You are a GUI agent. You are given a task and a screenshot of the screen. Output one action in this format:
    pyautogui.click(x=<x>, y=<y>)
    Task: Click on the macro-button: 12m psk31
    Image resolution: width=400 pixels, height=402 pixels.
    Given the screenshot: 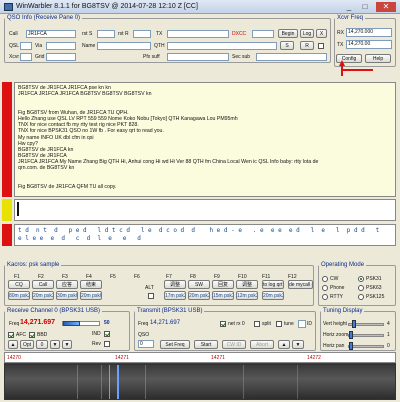 What is the action you would take?
    pyautogui.click(x=247, y=295)
    